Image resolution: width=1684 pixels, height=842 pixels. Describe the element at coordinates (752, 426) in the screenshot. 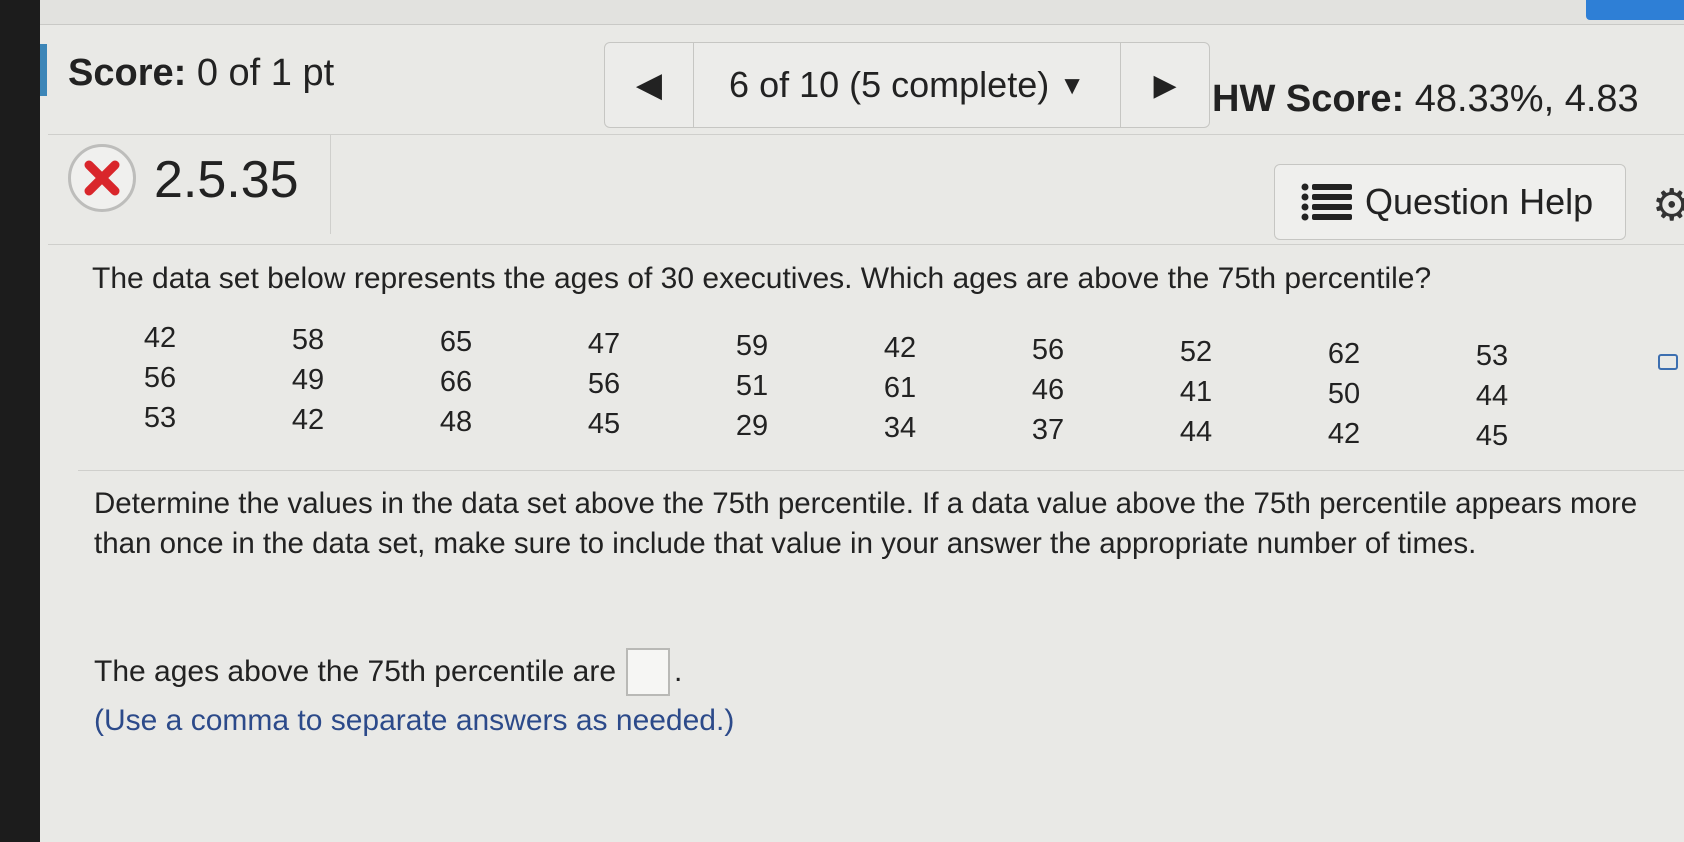

I see `data-value: 29` at that location.